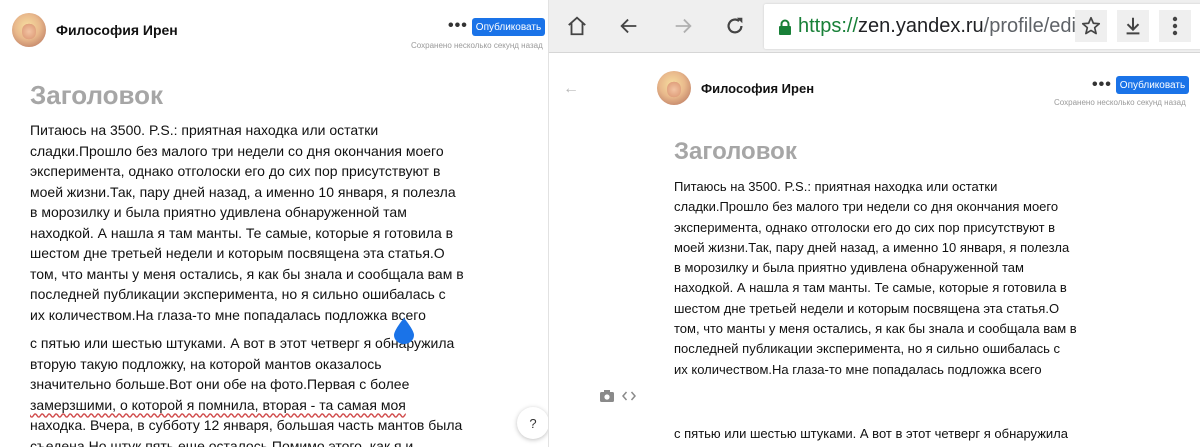 This screenshot has width=1200, height=447. I want to click on lock-icon, so click(785, 27).